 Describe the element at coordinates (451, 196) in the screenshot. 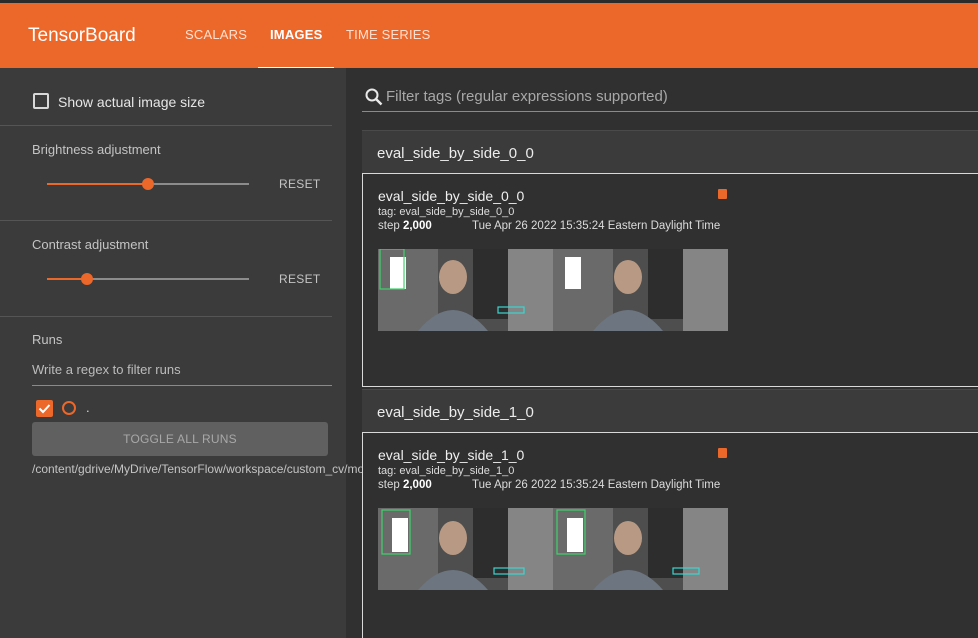

I see `card-title: eval_side_by_side_0_0` at that location.